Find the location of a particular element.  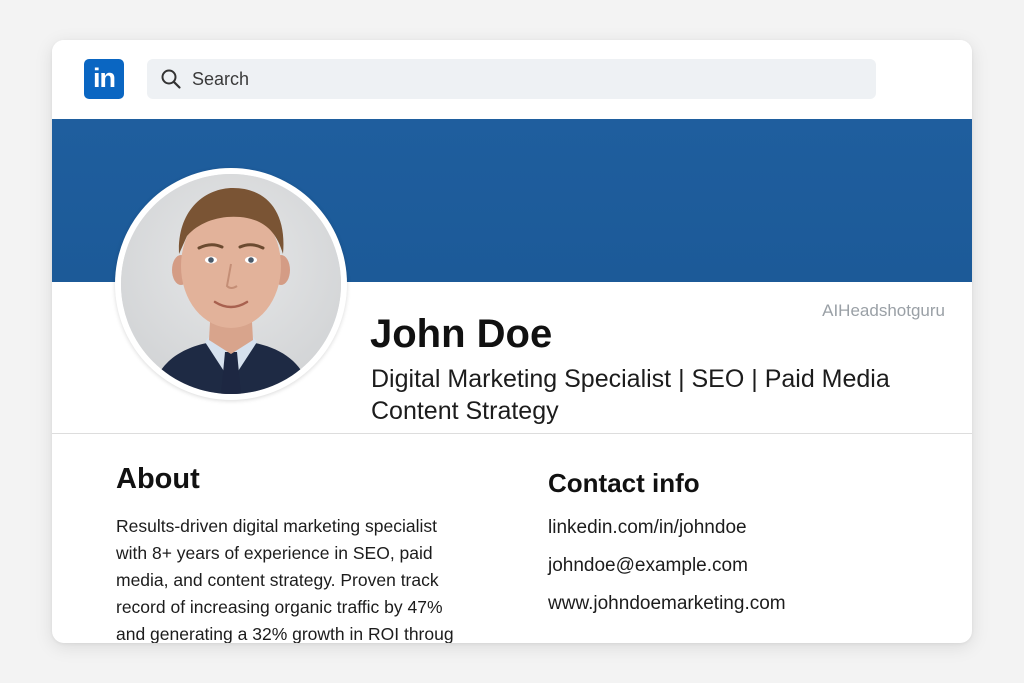

contact-linkedin-link: linkedin.com/in/johndoe is located at coordinates (667, 535).